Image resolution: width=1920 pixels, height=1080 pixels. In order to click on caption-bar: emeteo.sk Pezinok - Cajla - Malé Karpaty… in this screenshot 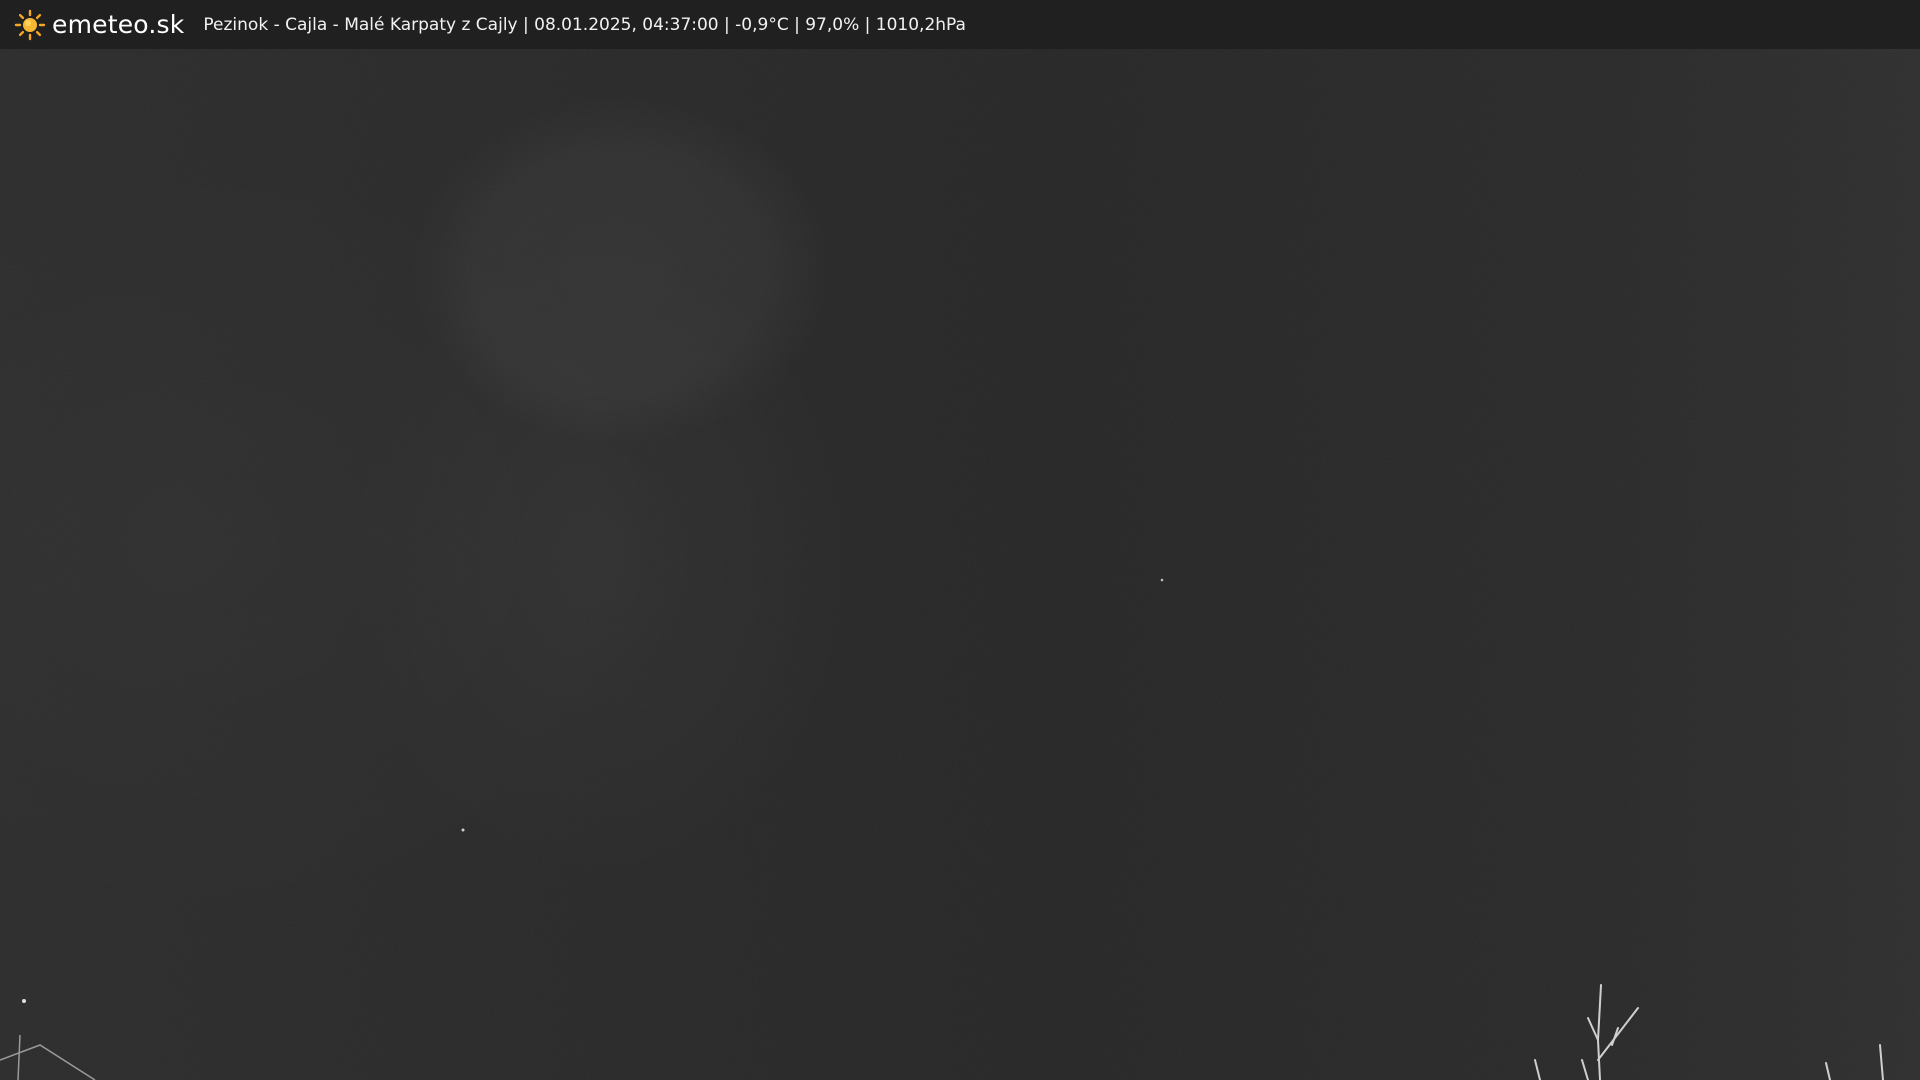, I will do `click(960, 24)`.